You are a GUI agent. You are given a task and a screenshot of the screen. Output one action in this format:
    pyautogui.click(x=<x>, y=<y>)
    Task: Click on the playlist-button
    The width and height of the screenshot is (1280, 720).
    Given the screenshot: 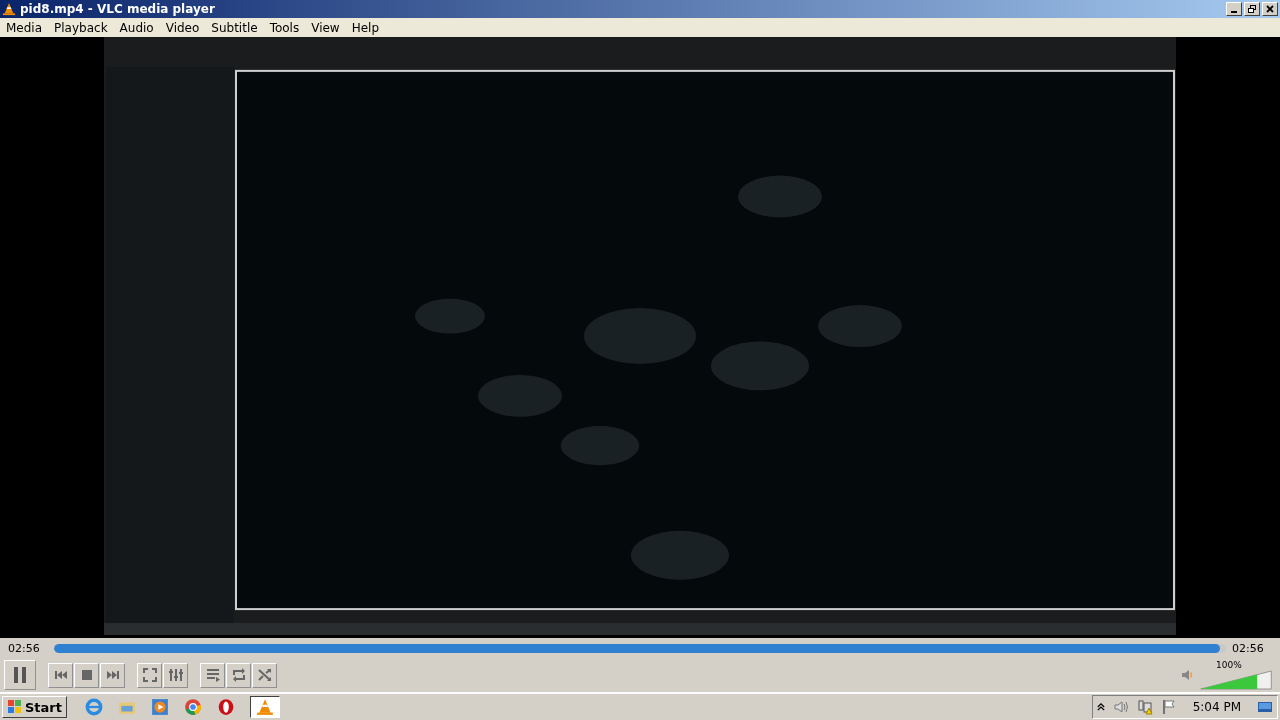 What is the action you would take?
    pyautogui.click(x=212, y=675)
    